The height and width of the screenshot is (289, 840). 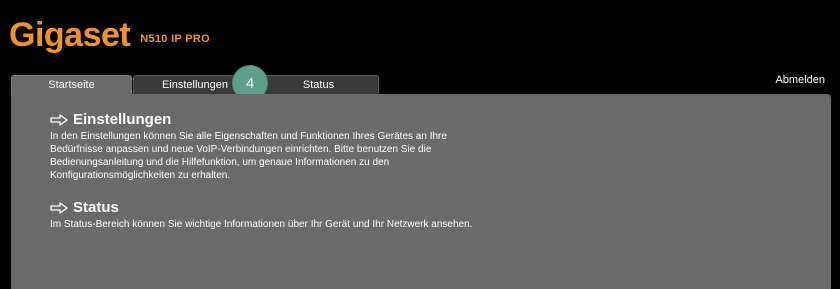 What do you see at coordinates (175, 39) in the screenshot?
I see `device-model: N510 IP PRO` at bounding box center [175, 39].